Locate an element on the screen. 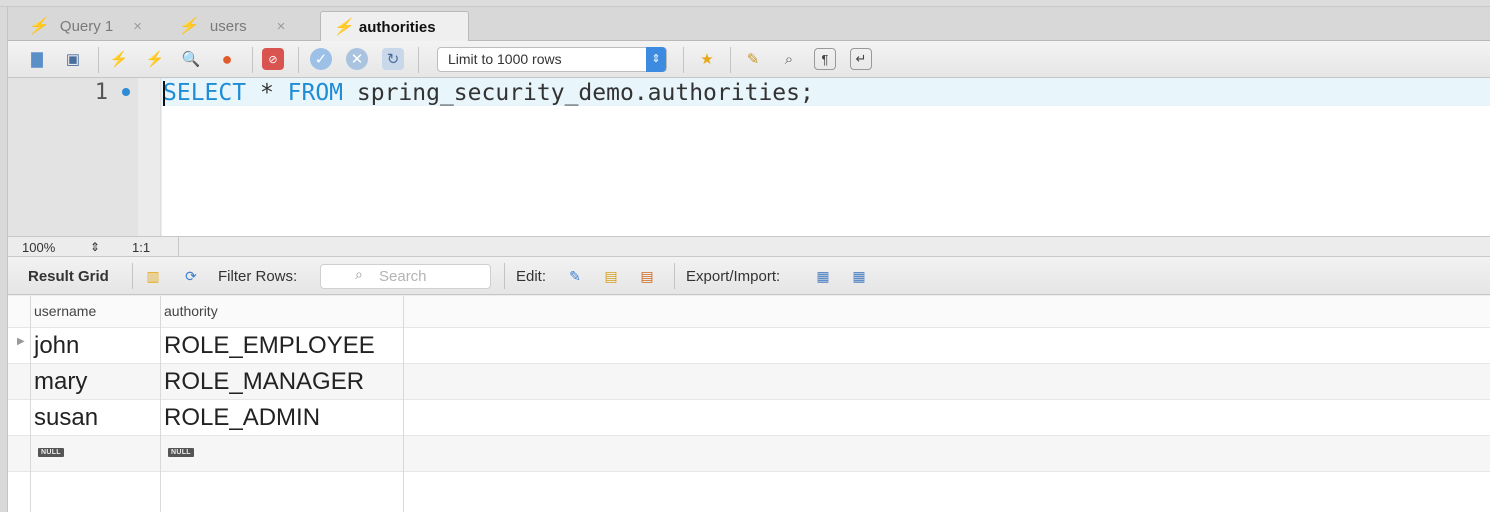  export-import-label: Export/Import: is located at coordinates (733, 276).